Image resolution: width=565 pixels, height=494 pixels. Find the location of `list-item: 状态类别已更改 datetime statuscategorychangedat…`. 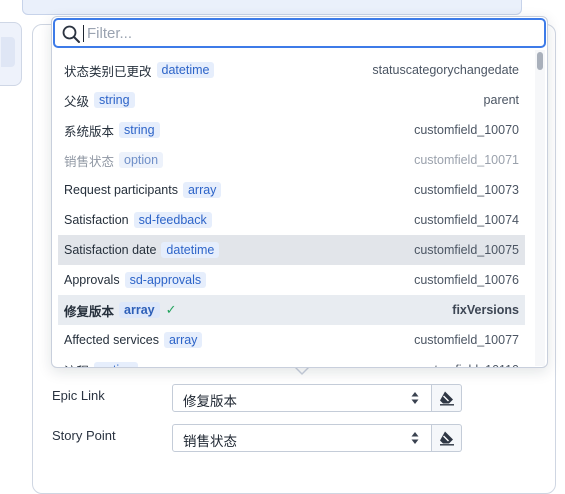

list-item: 状态类别已更改 datetime statuscategorychangedat… is located at coordinates (291, 70).